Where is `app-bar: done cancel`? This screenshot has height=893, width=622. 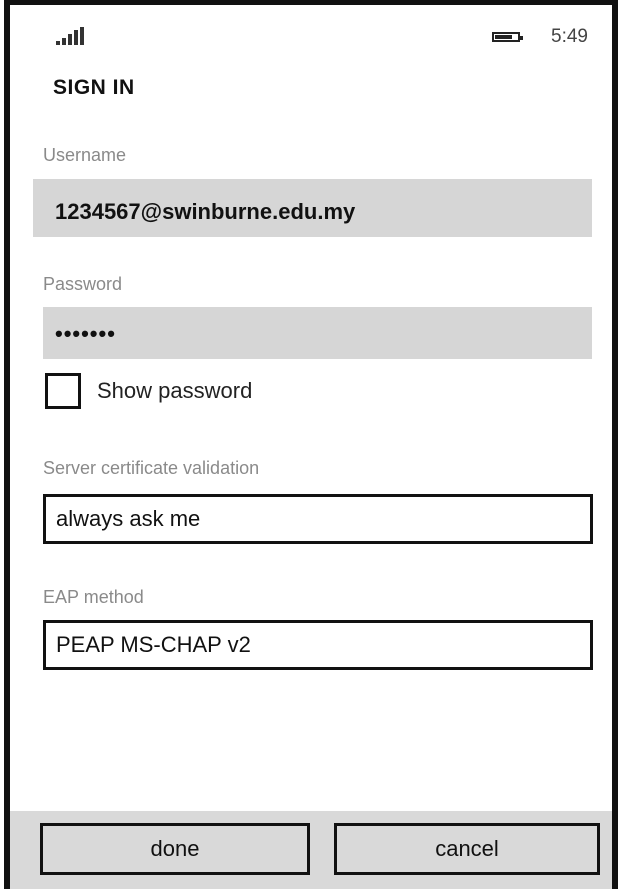 app-bar: done cancel is located at coordinates (311, 850).